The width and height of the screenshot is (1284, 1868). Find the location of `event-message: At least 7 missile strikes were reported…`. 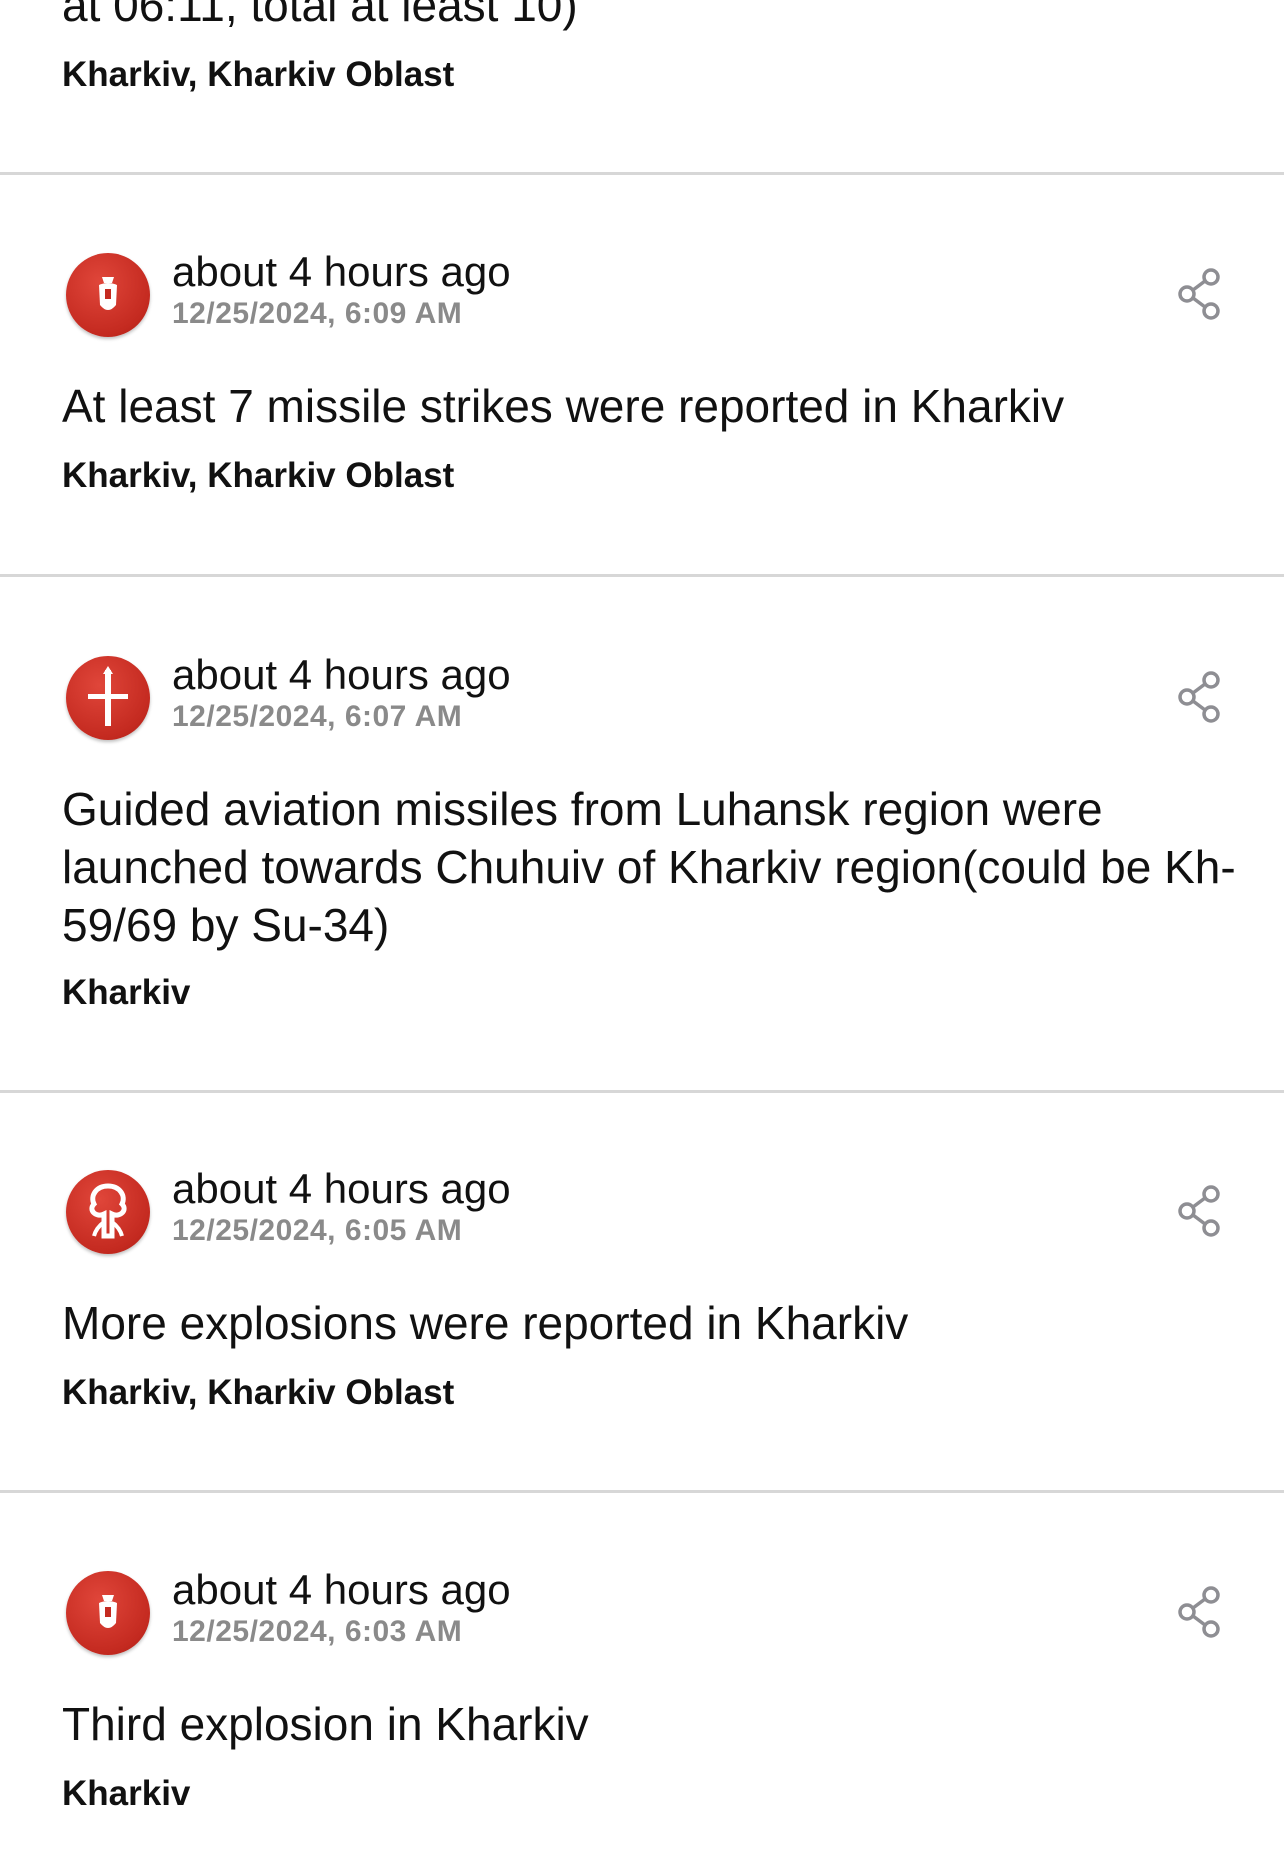

event-message: At least 7 missile strikes were reported… is located at coordinates (563, 406).